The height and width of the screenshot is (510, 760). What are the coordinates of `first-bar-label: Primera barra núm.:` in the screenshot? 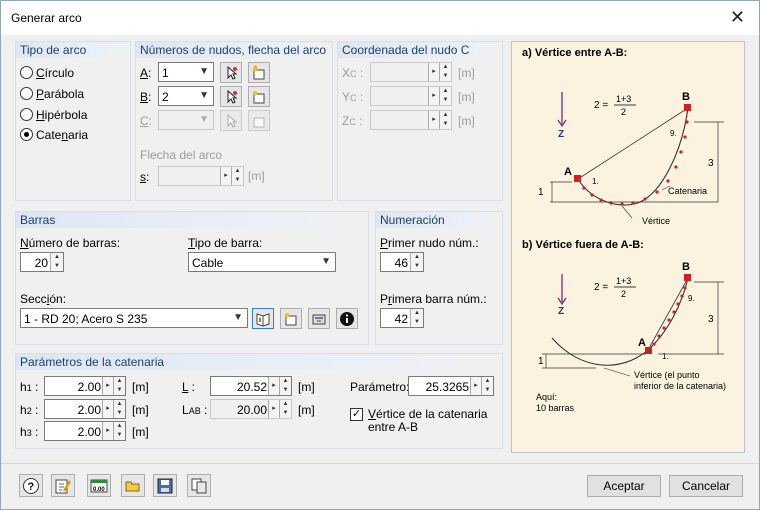 It's located at (433, 299).